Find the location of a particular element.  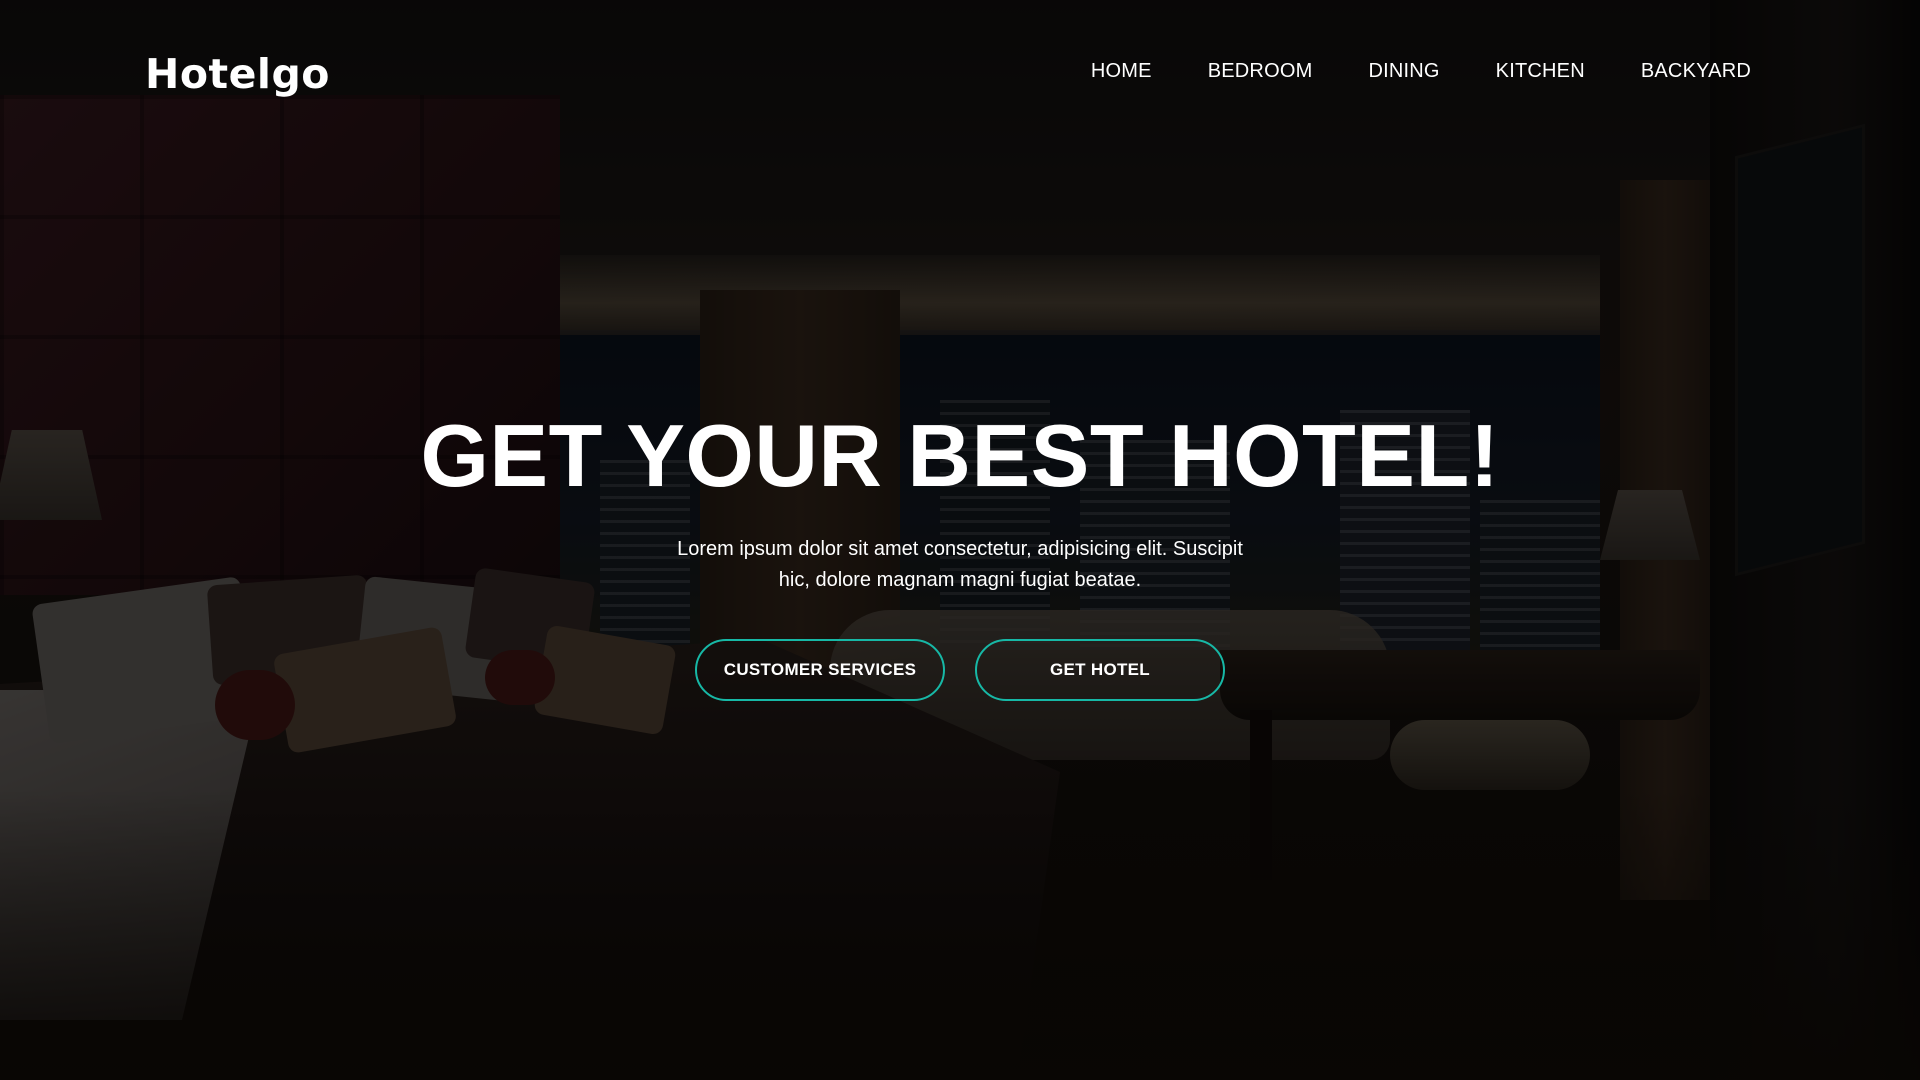

nav-link-dining: DINING is located at coordinates (1403, 71).